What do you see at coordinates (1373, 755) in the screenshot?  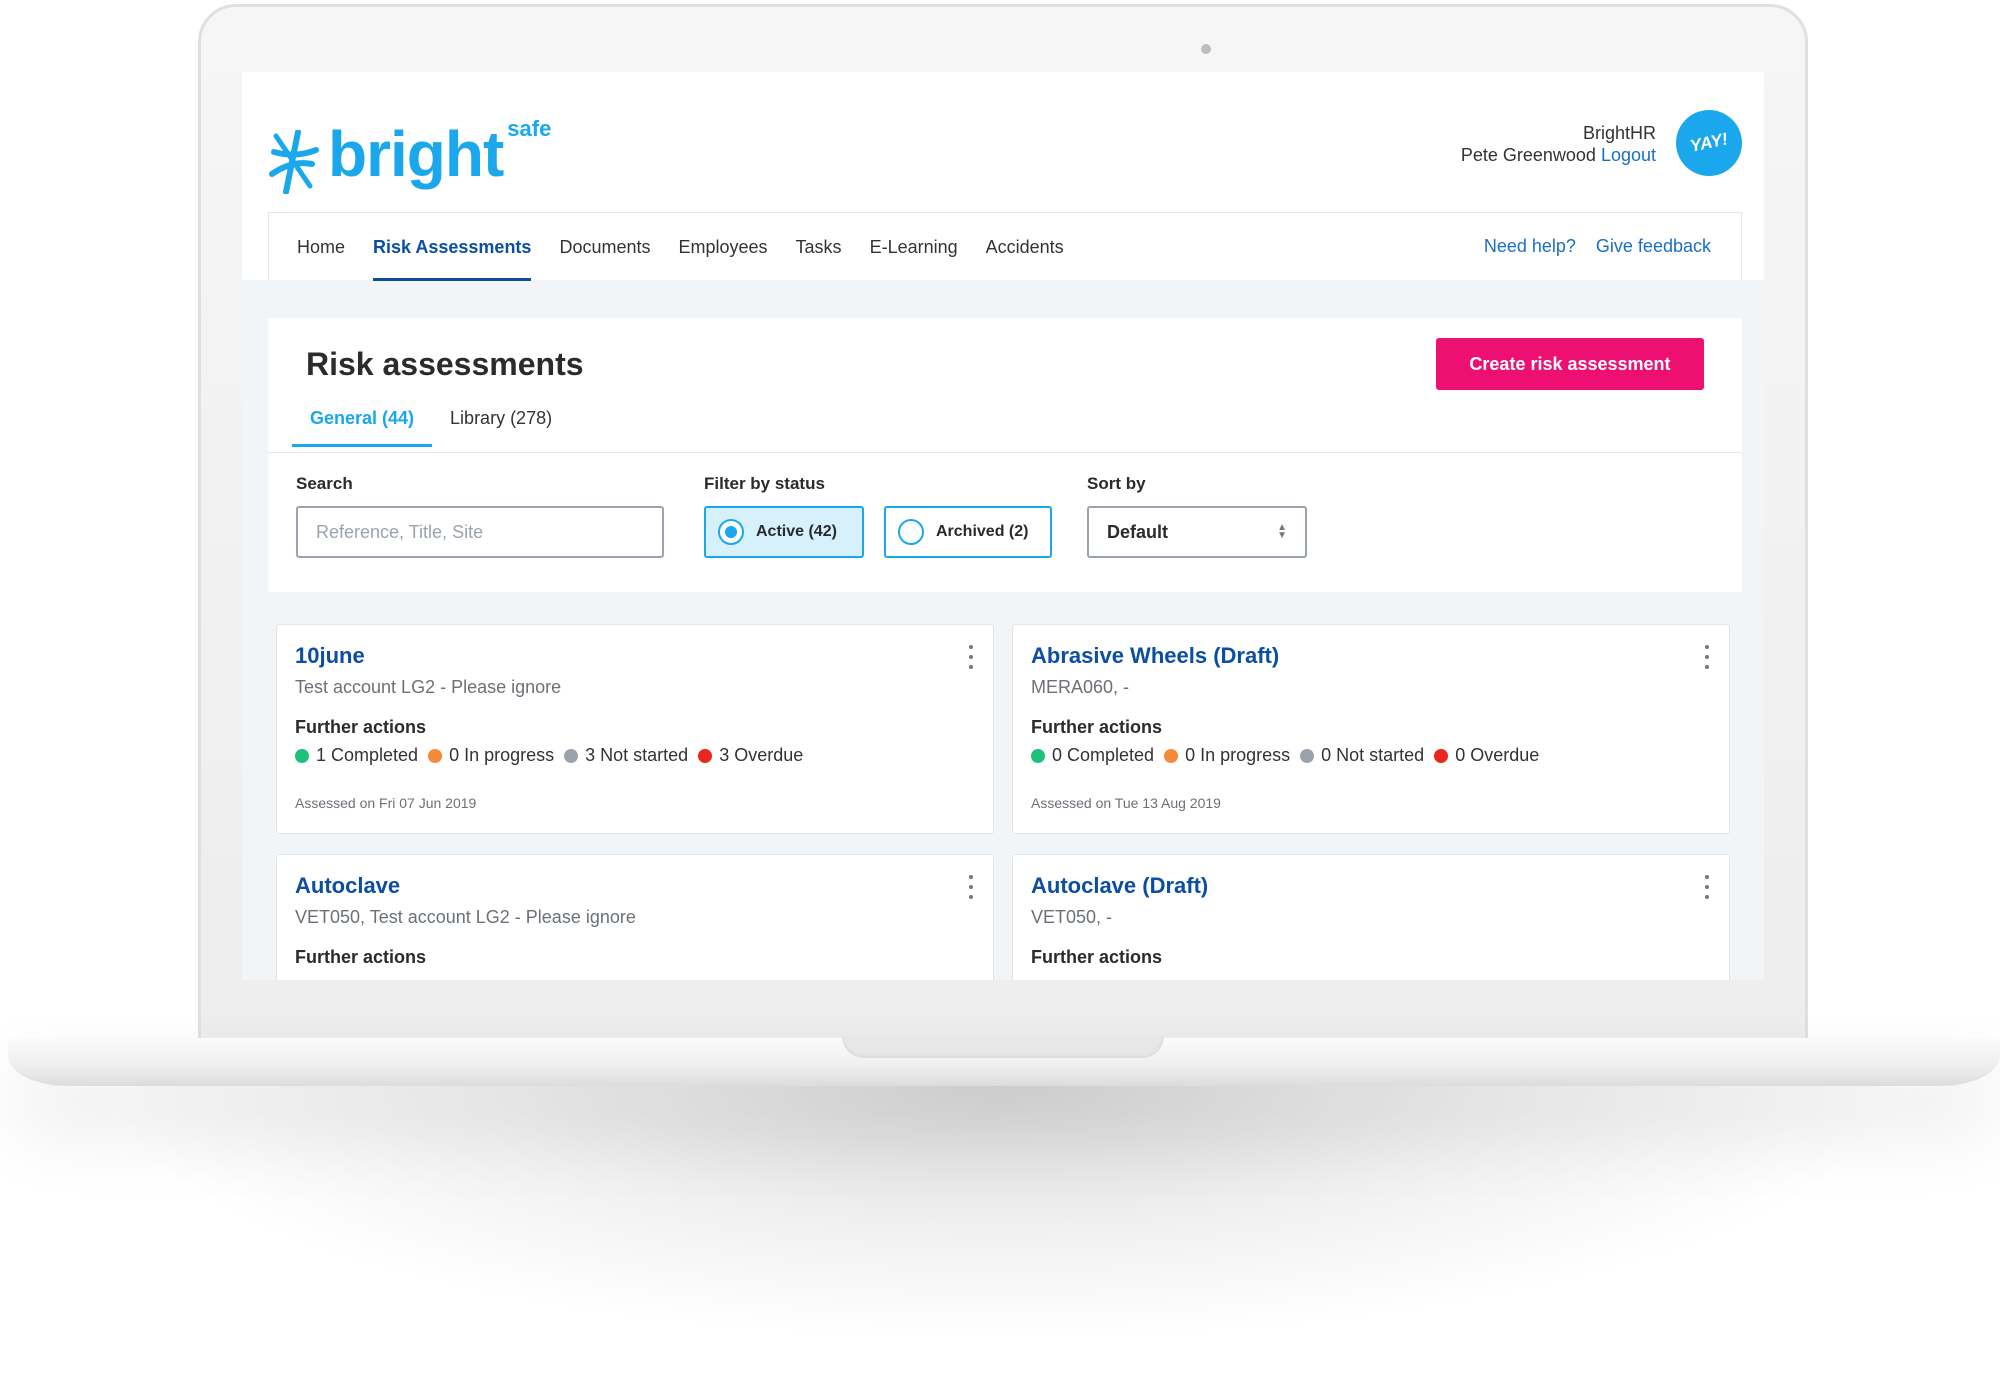 I see `not-started-count: 0 Not started` at bounding box center [1373, 755].